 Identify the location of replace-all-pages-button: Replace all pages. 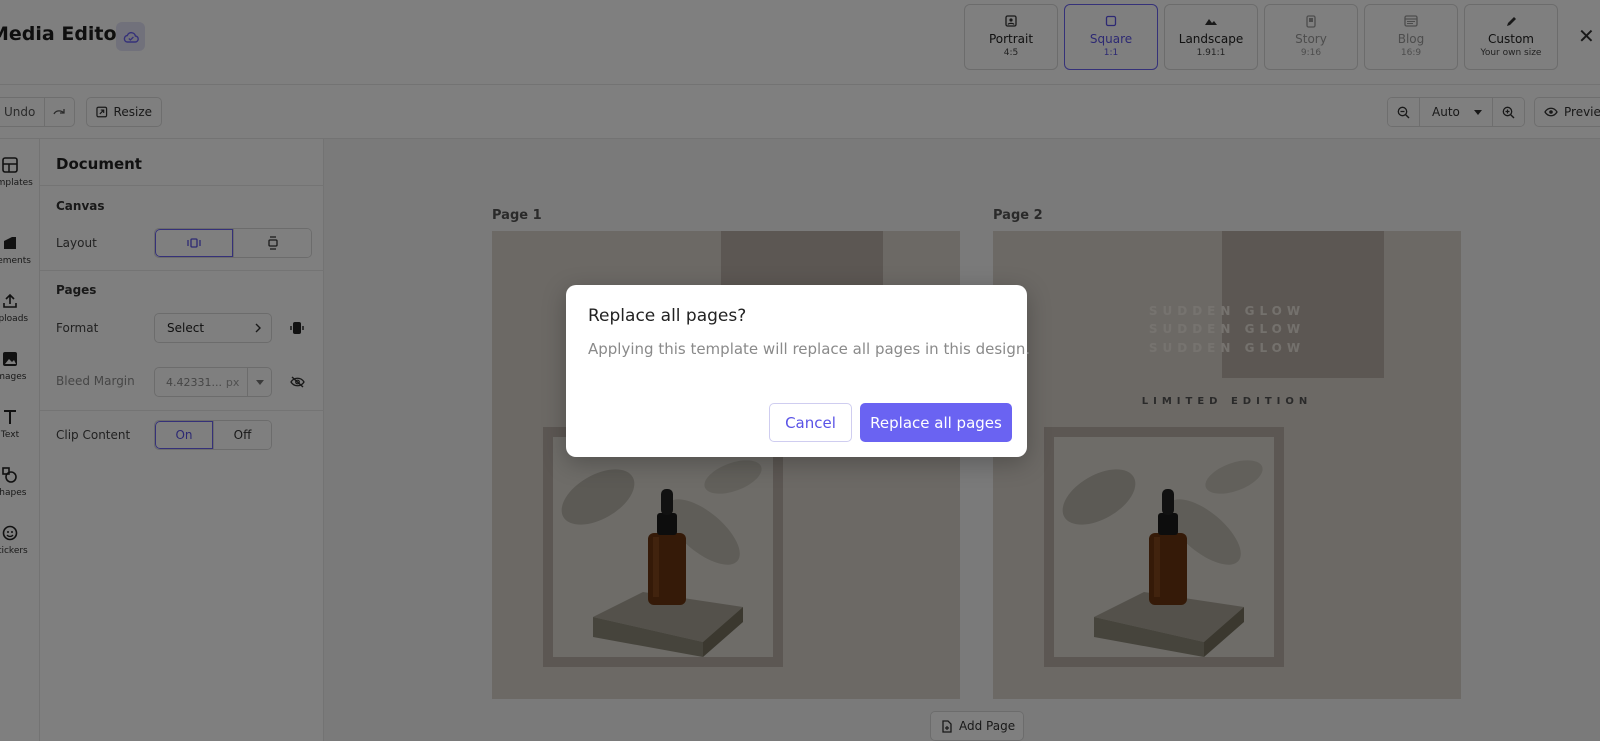
(936, 422).